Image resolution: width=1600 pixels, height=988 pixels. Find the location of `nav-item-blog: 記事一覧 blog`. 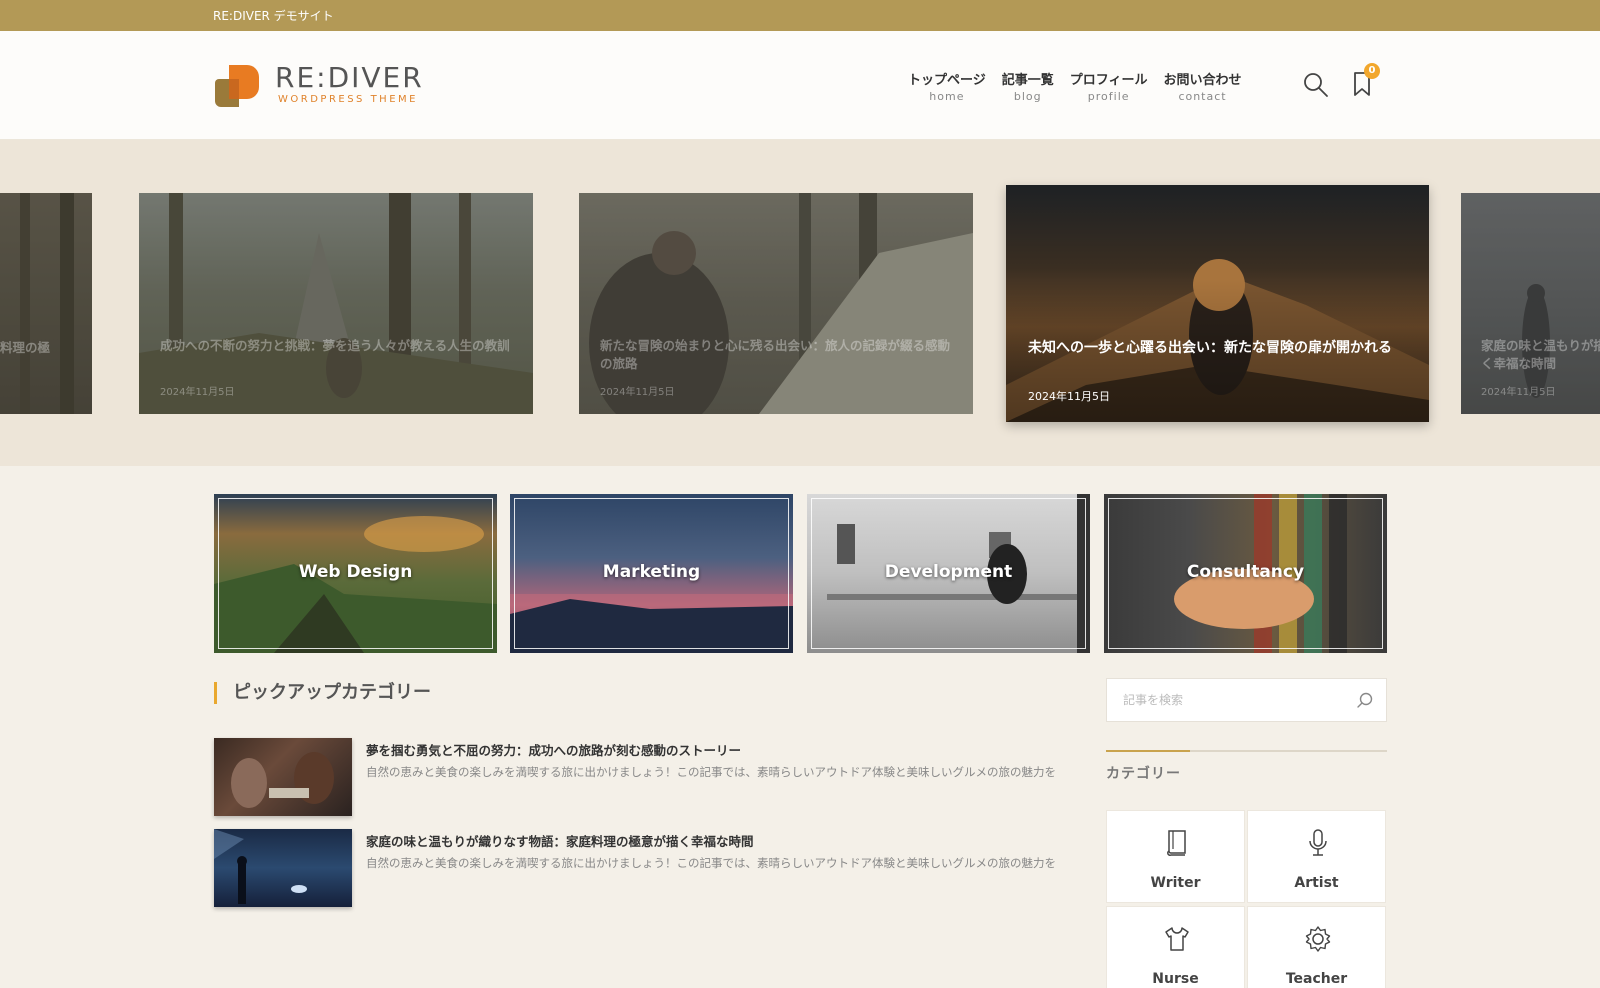

nav-item-blog: 記事一覧 blog is located at coordinates (1028, 86).